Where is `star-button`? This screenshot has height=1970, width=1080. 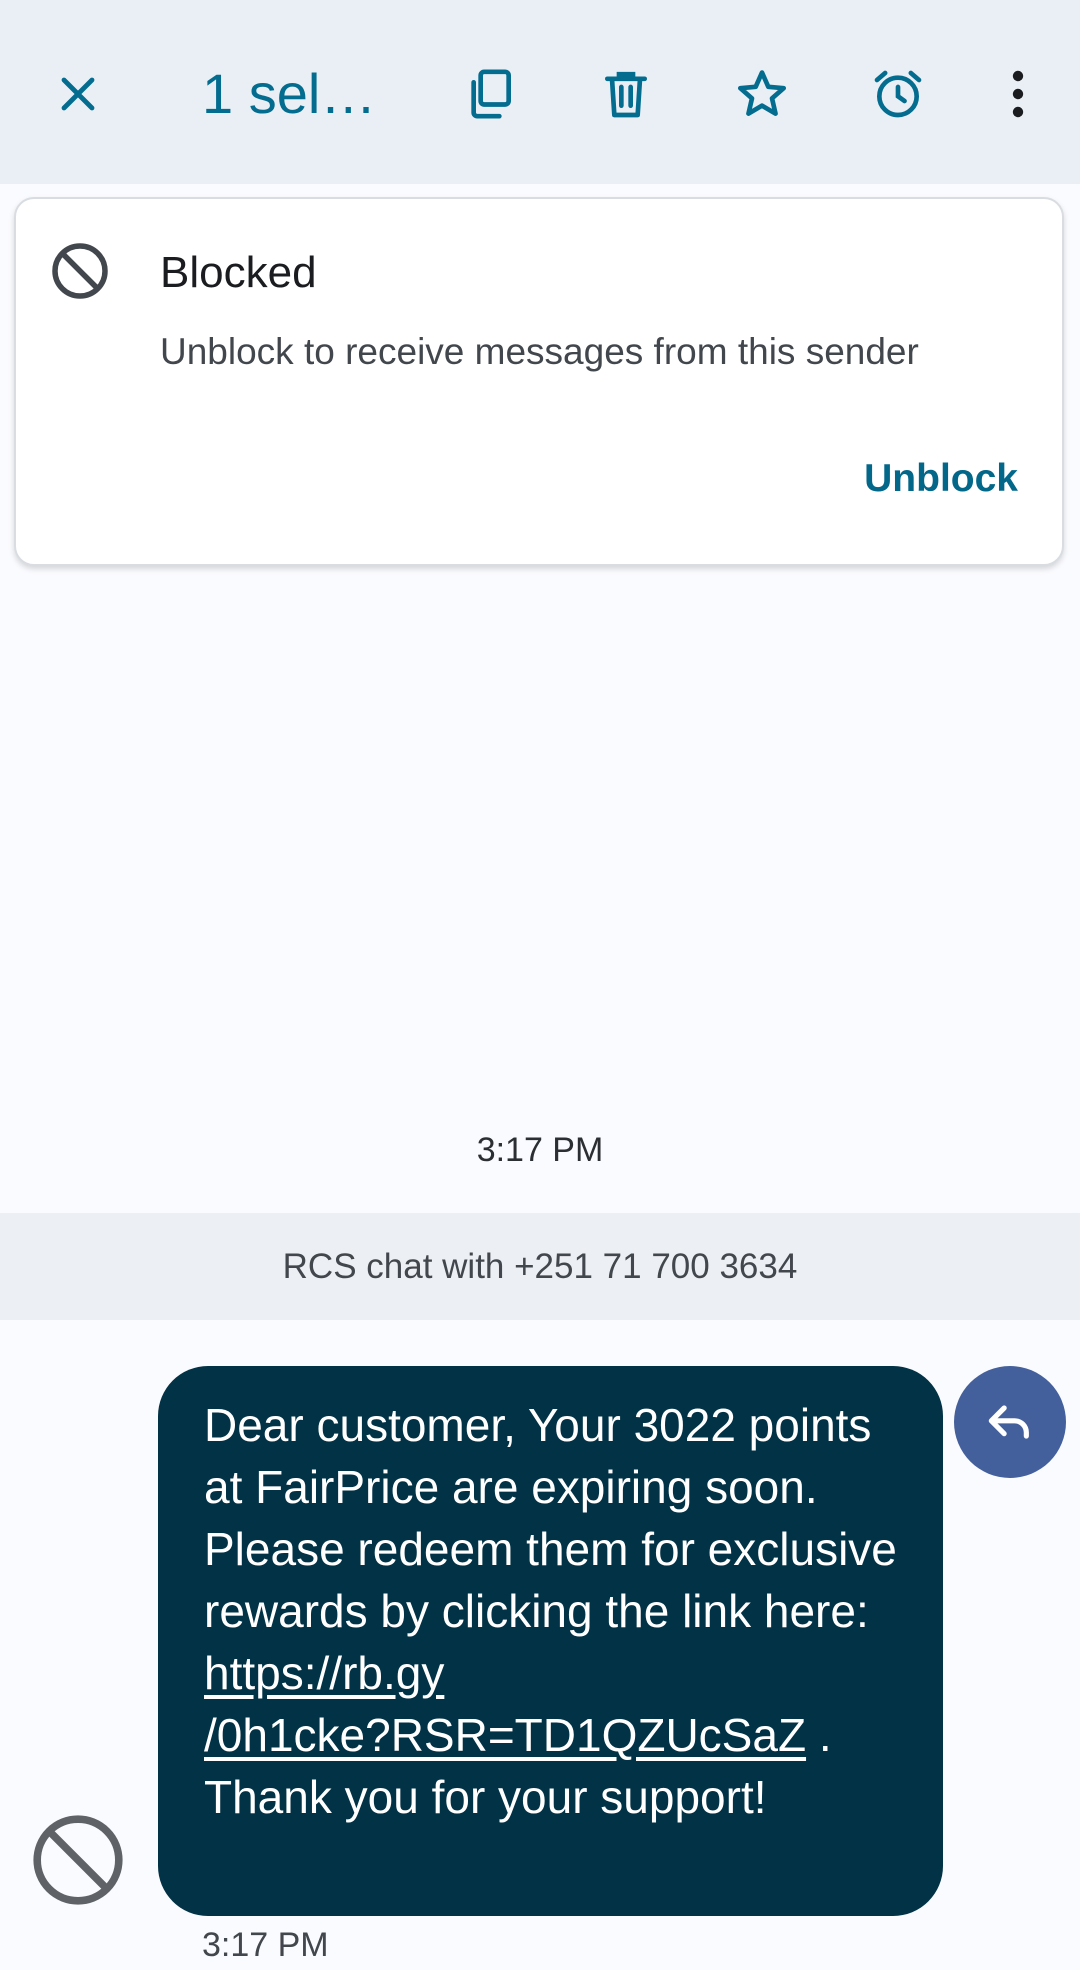 star-button is located at coordinates (762, 94).